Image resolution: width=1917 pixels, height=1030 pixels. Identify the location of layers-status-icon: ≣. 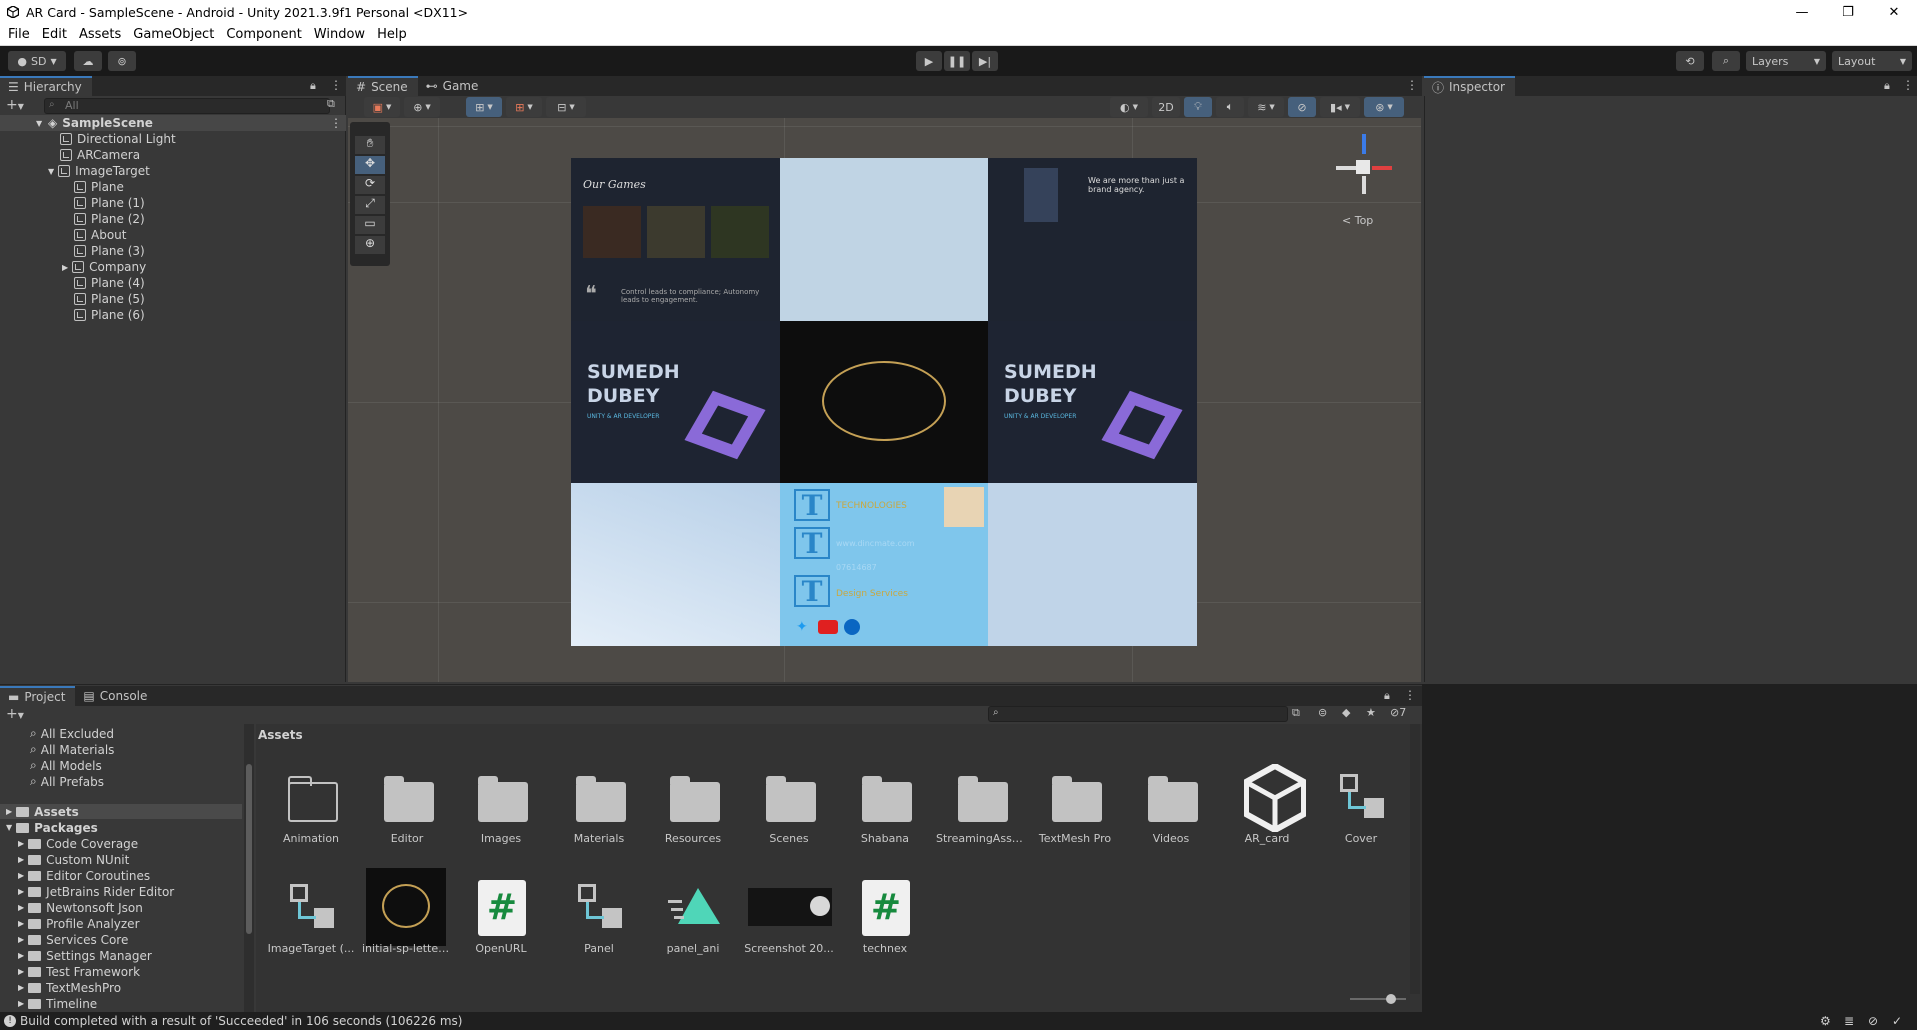
(1849, 1021).